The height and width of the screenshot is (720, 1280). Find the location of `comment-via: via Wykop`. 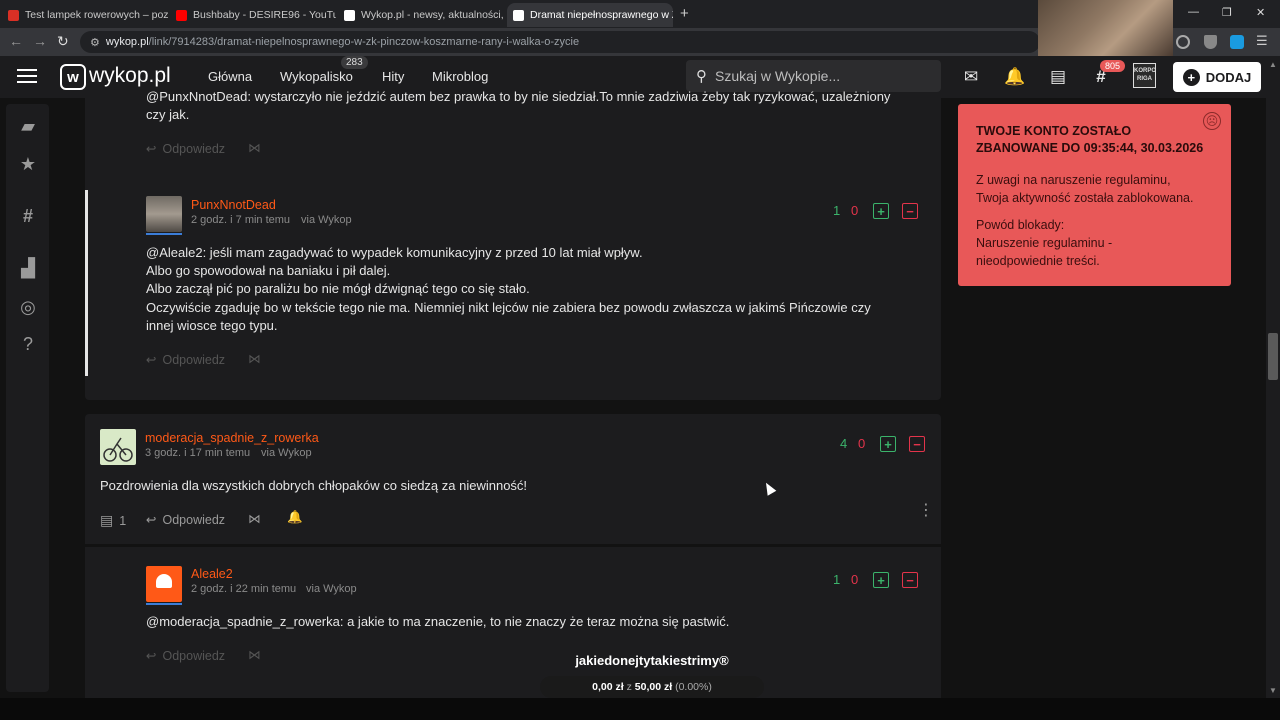

comment-via: via Wykop is located at coordinates (331, 589).